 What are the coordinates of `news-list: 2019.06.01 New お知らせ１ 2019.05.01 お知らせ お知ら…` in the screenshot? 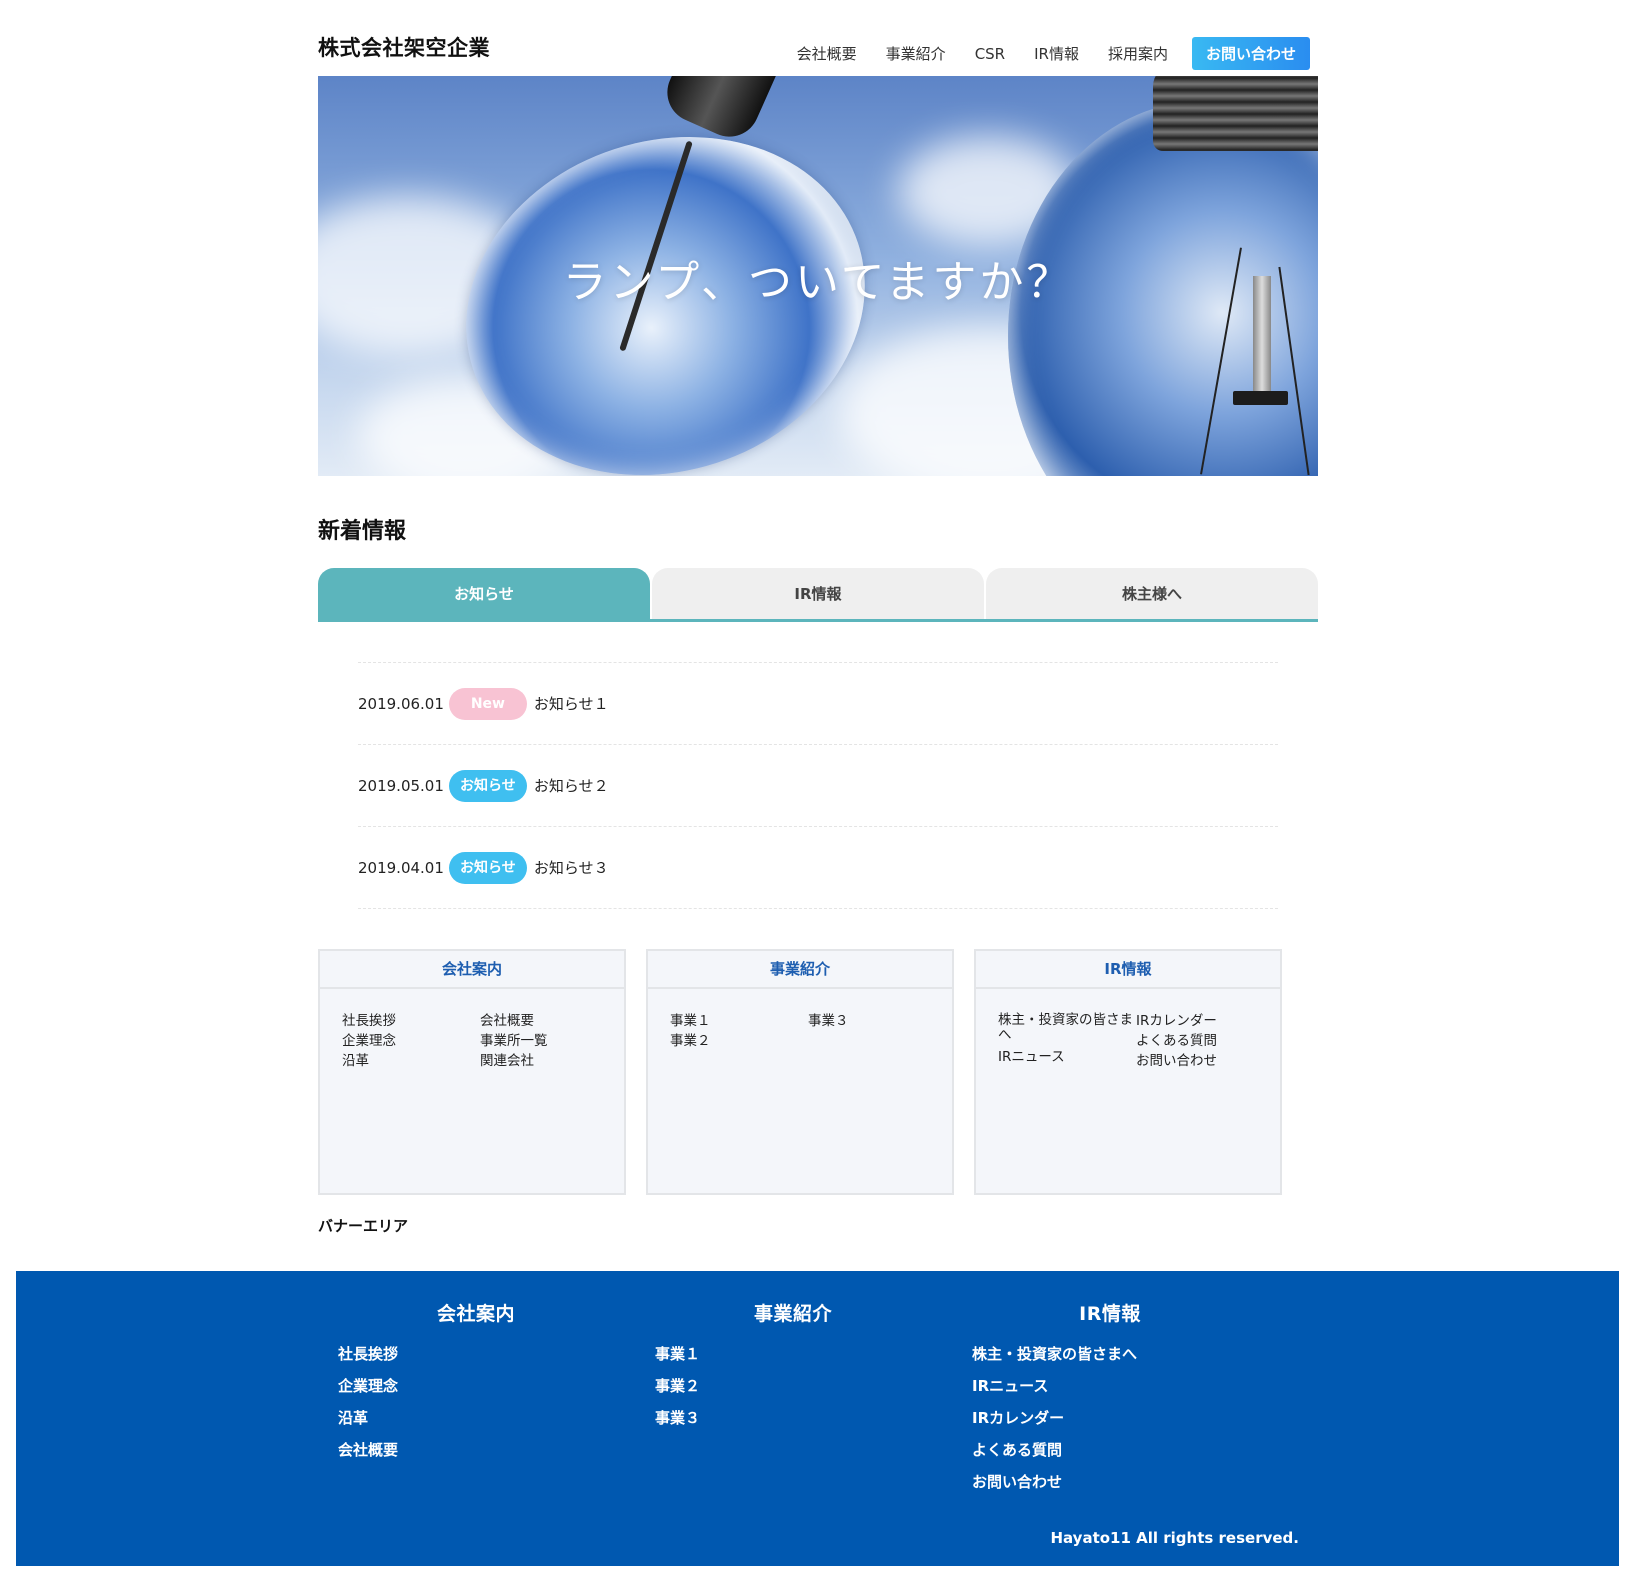 It's located at (818, 785).